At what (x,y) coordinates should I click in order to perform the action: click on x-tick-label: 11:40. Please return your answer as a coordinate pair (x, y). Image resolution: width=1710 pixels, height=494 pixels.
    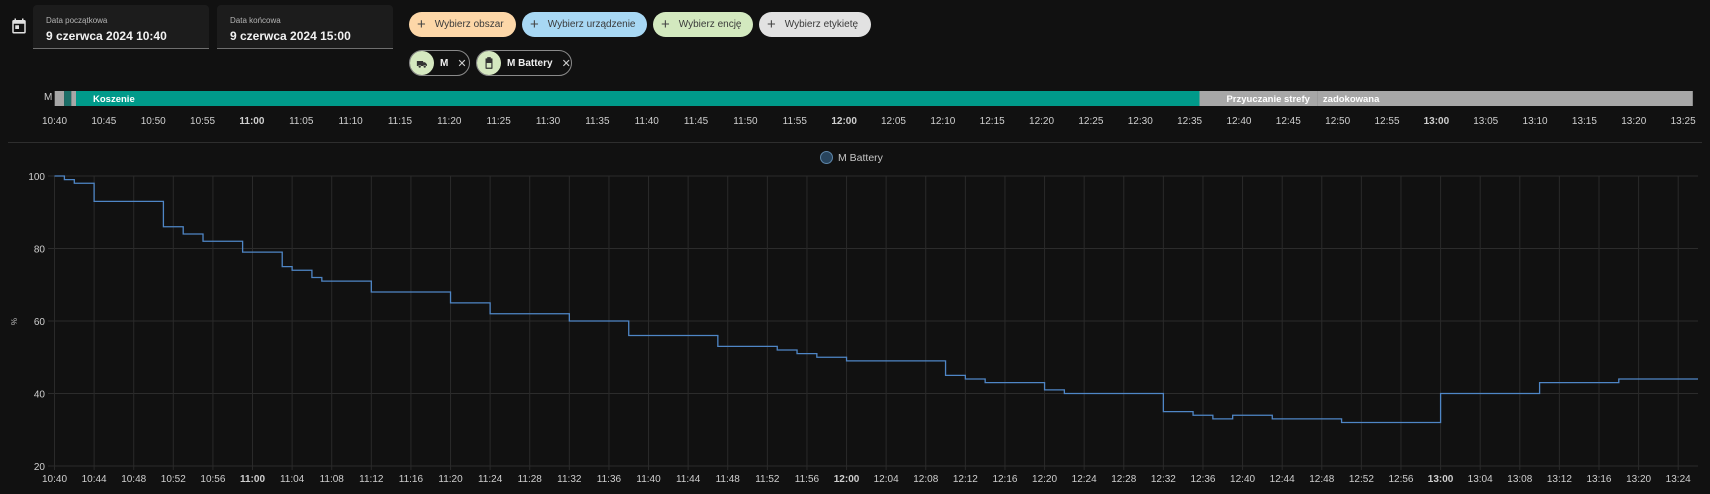
    Looking at the image, I should click on (648, 479).